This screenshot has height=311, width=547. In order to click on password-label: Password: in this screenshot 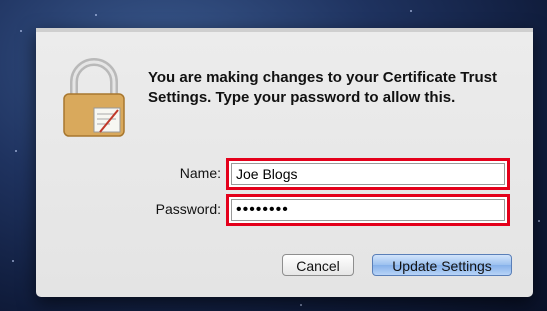, I will do `click(188, 209)`.